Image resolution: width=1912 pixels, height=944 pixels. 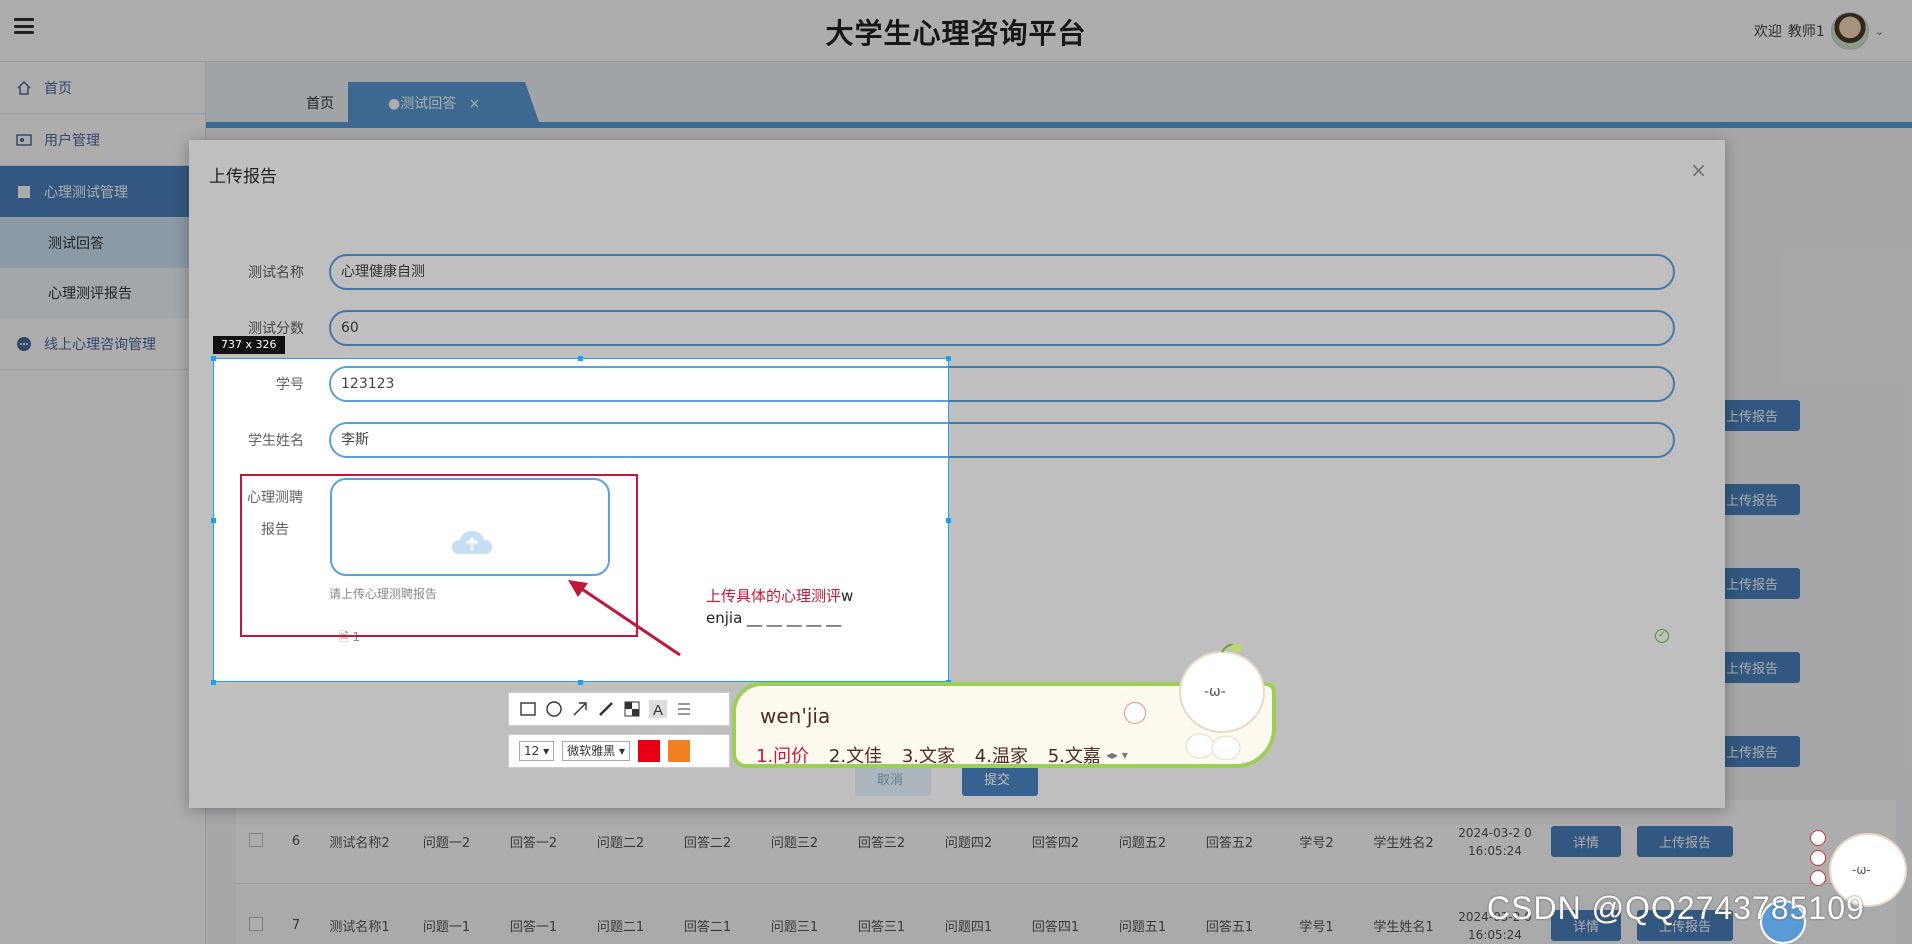 I want to click on color-swatch-red, so click(x=648, y=751).